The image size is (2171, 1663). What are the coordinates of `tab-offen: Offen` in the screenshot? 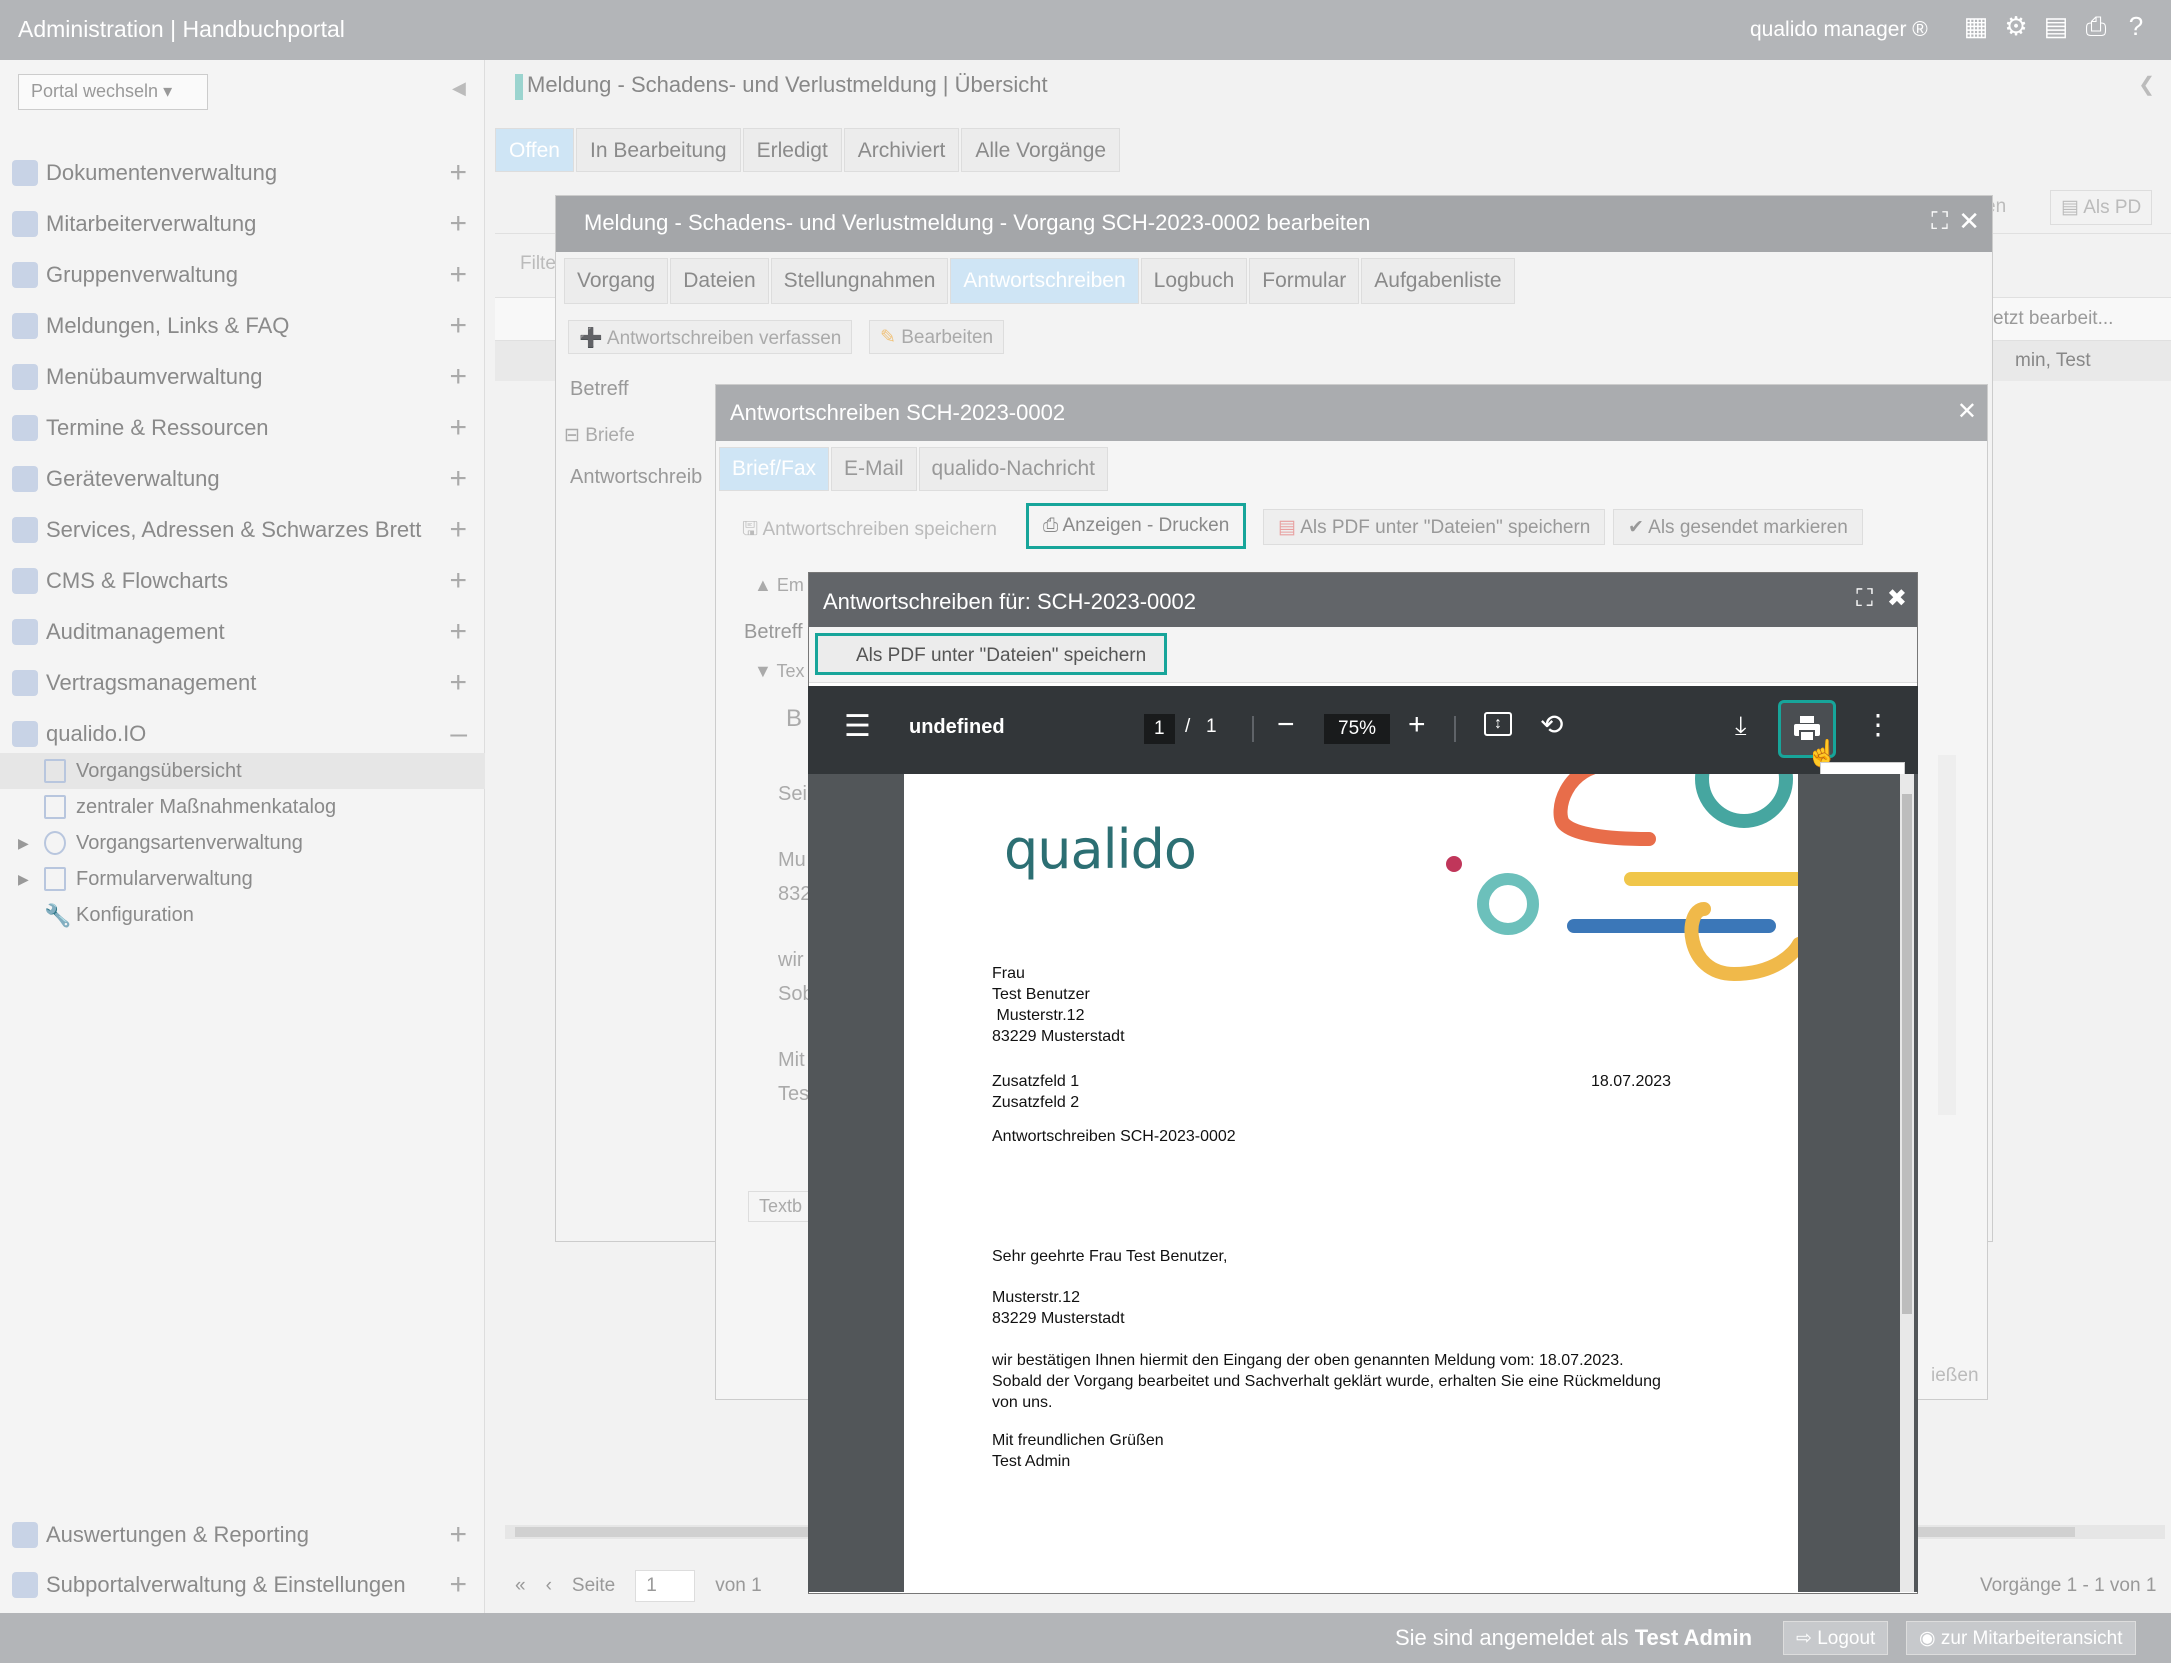 It's located at (534, 150).